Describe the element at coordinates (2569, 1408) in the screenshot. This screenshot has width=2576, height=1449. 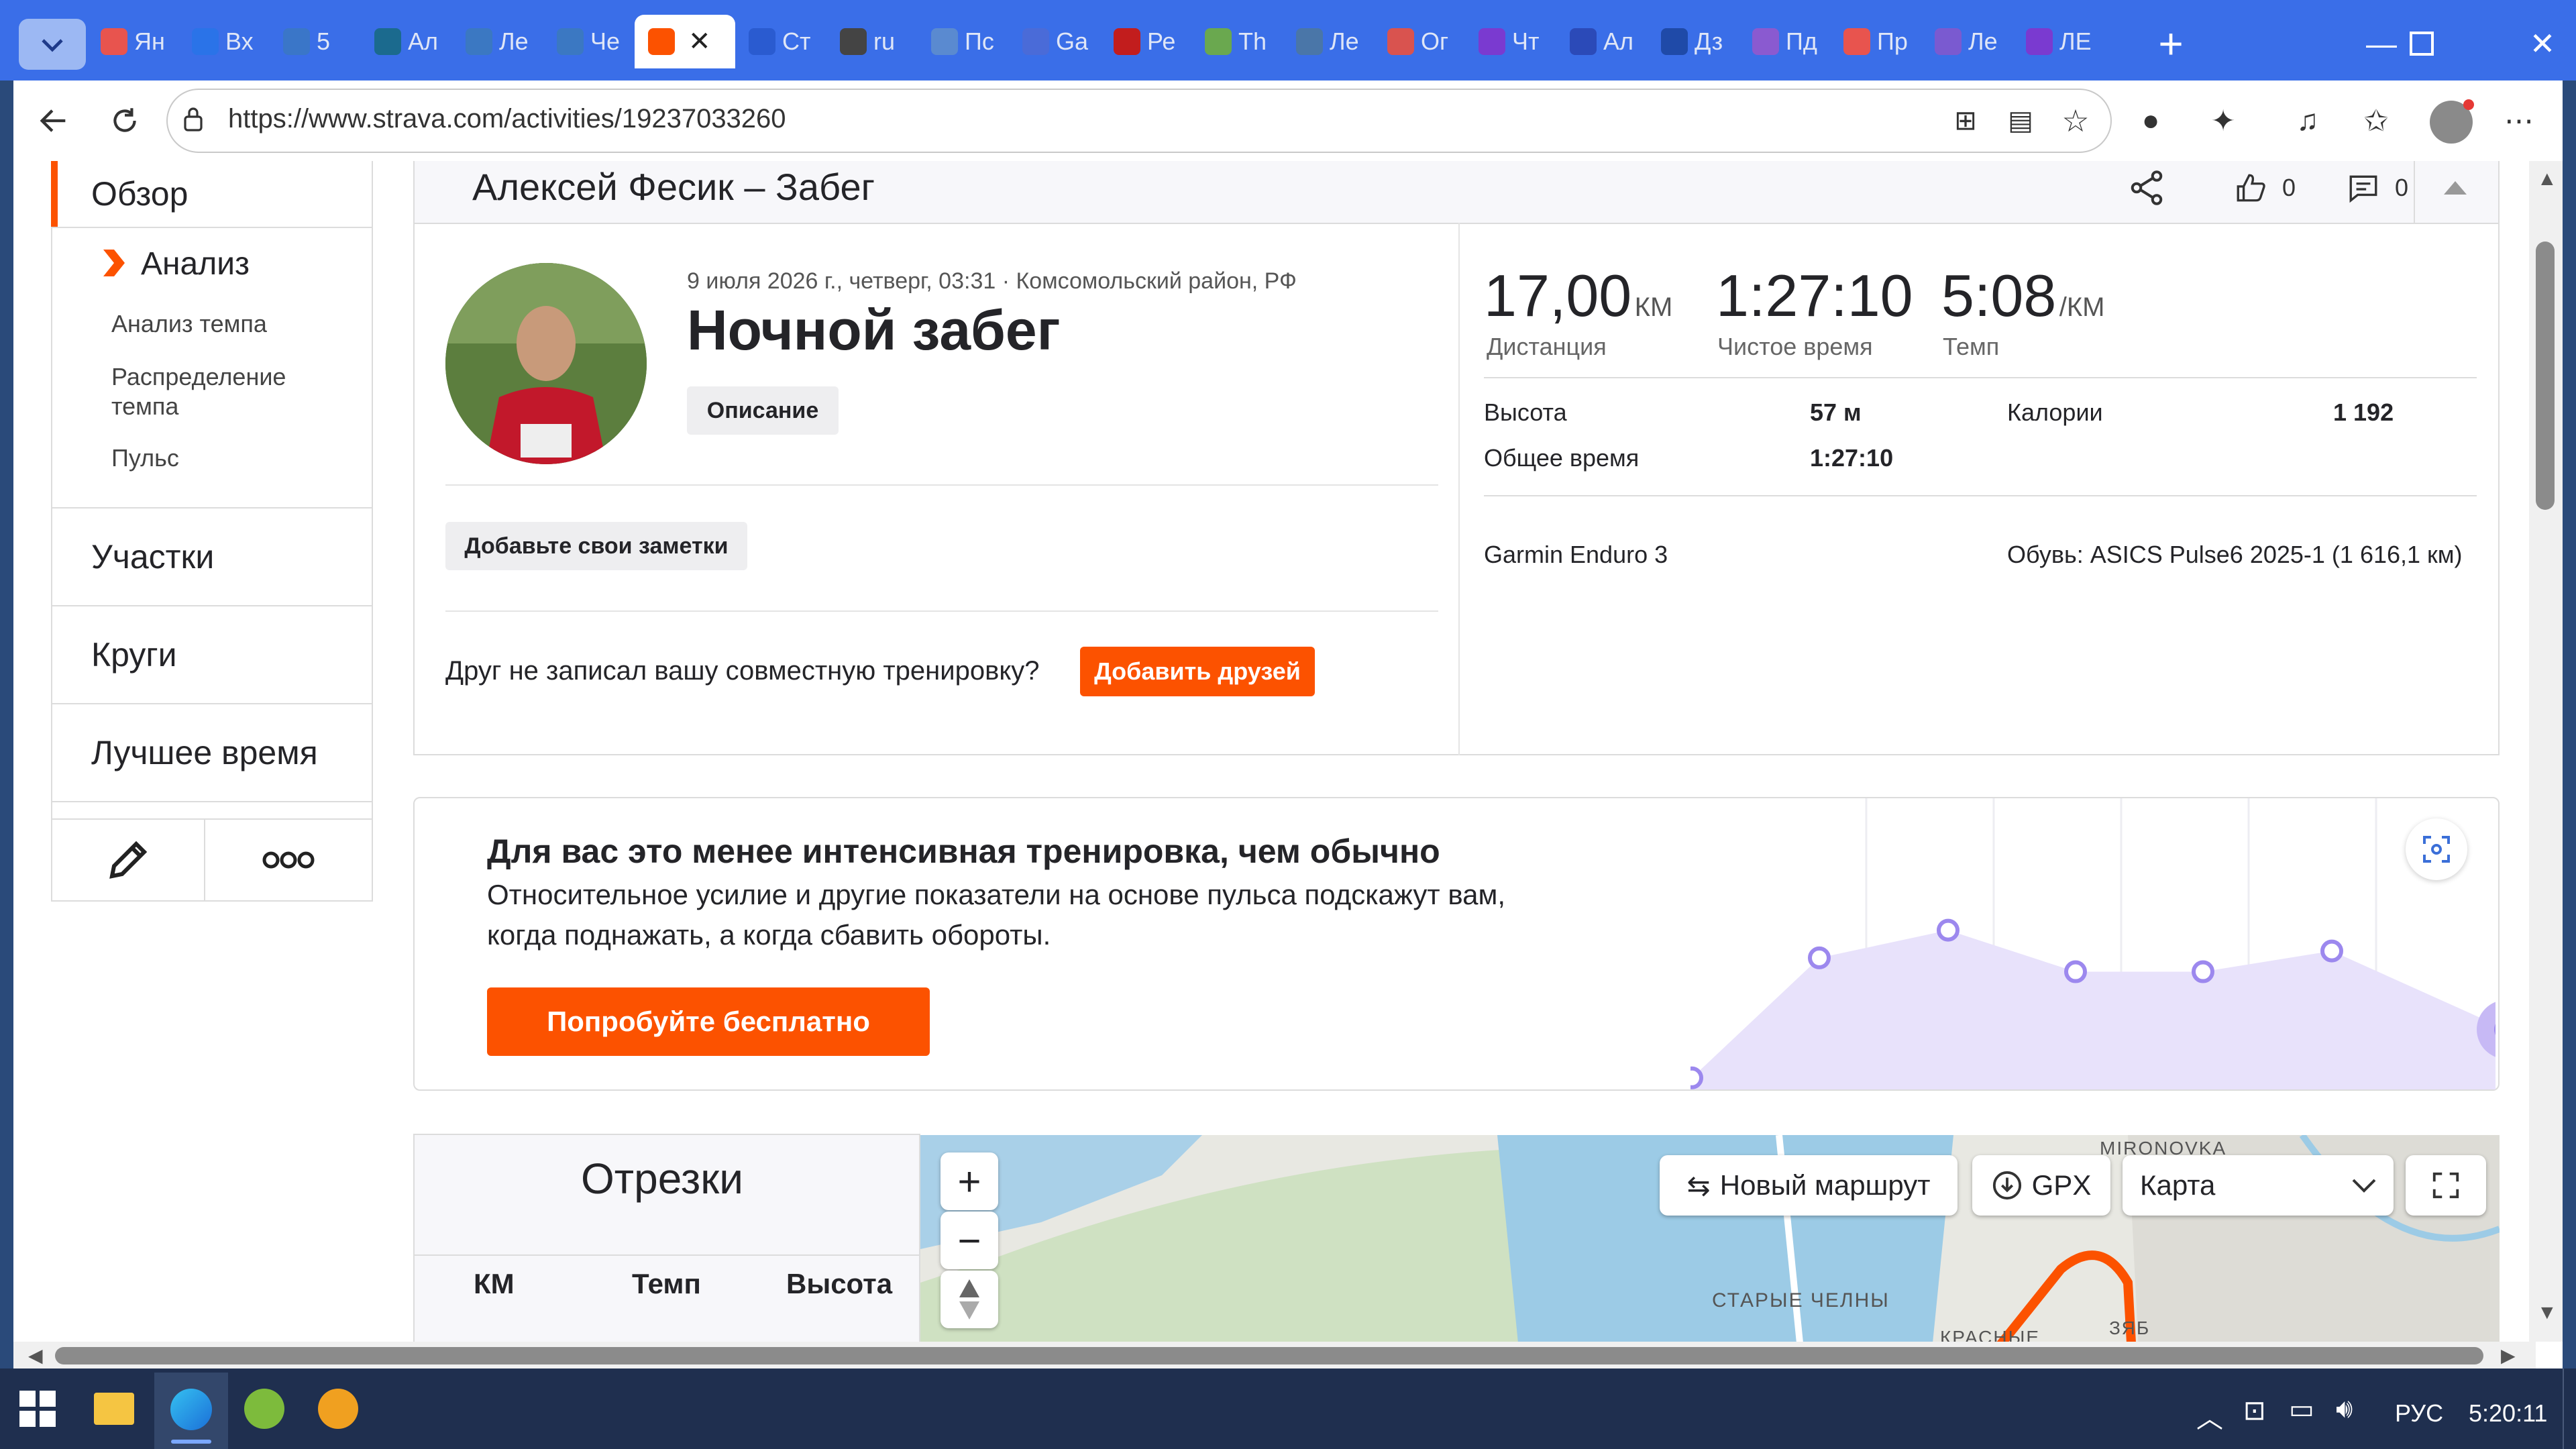
I see `show-desktop` at that location.